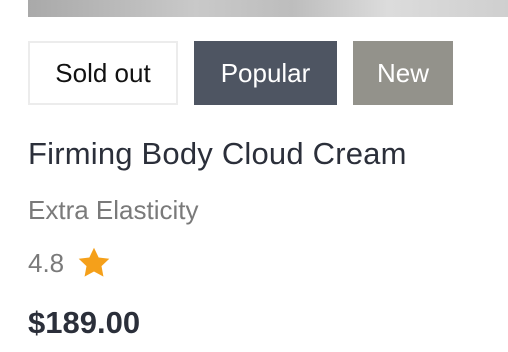 The image size is (508, 352). What do you see at coordinates (217, 154) in the screenshot?
I see `product-title: Firming Body Cloud Cream` at bounding box center [217, 154].